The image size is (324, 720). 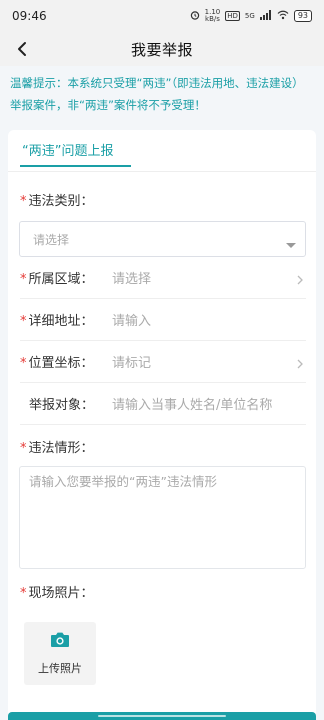 I want to click on photos-label-text: 现场照片：, so click(x=61, y=593).